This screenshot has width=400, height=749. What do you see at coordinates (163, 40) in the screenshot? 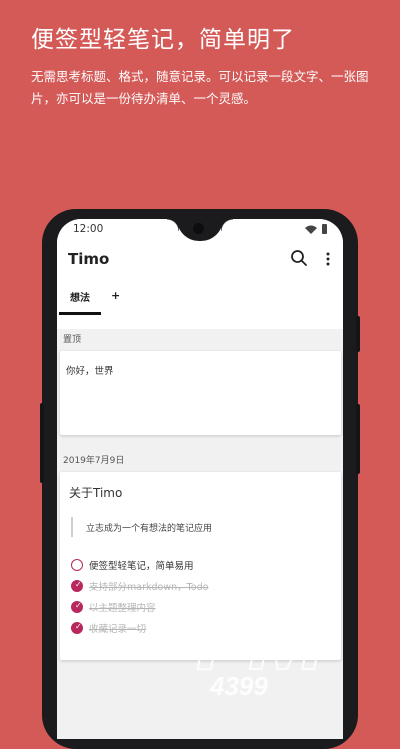
I see `promo-headline: 便签型轻笔记，简单明了` at bounding box center [163, 40].